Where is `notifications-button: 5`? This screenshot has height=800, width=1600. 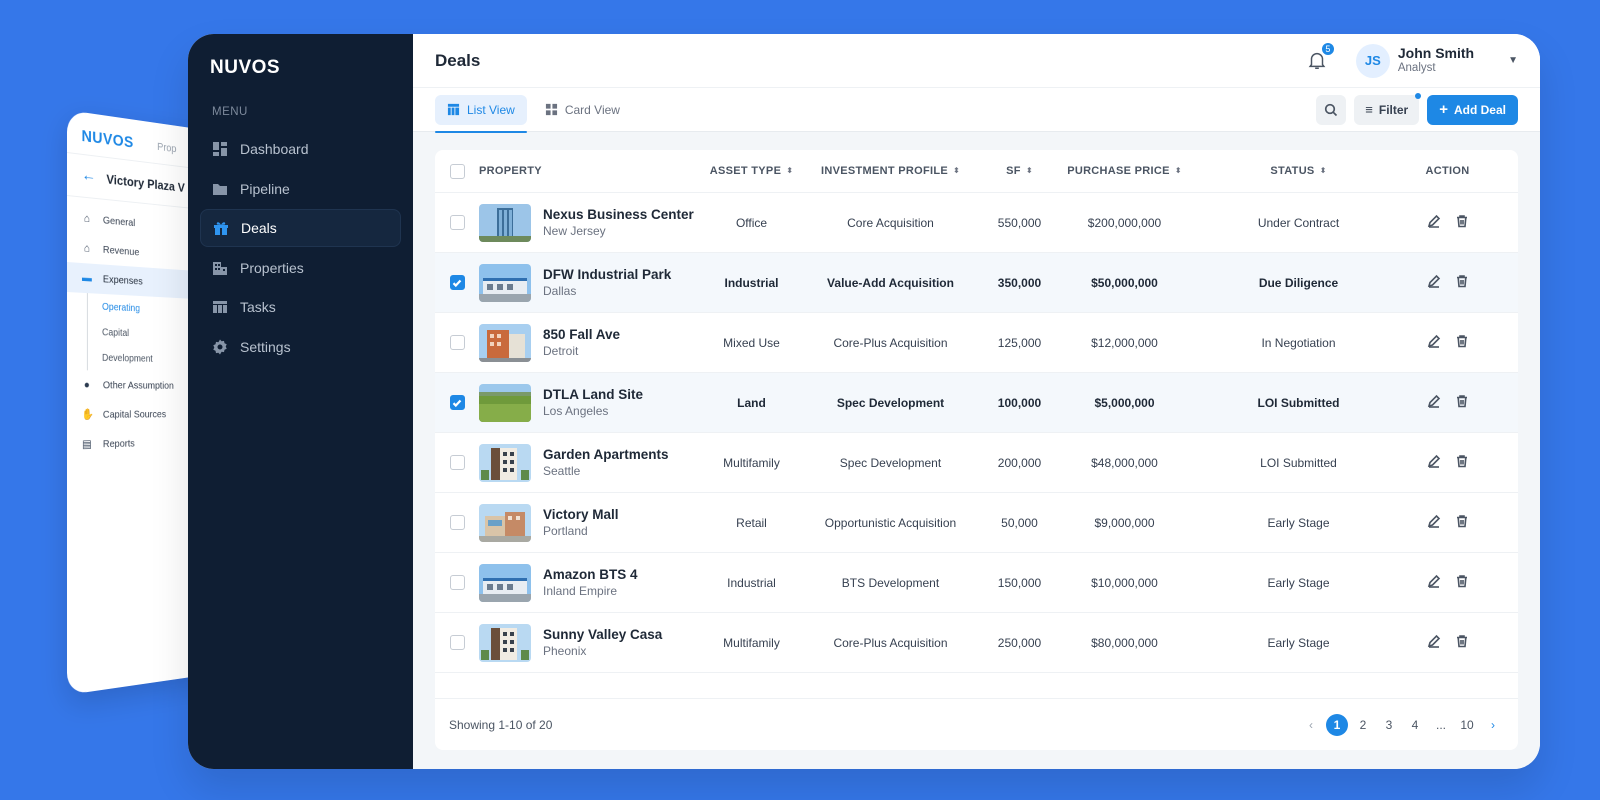
notifications-button: 5 is located at coordinates (1318, 61).